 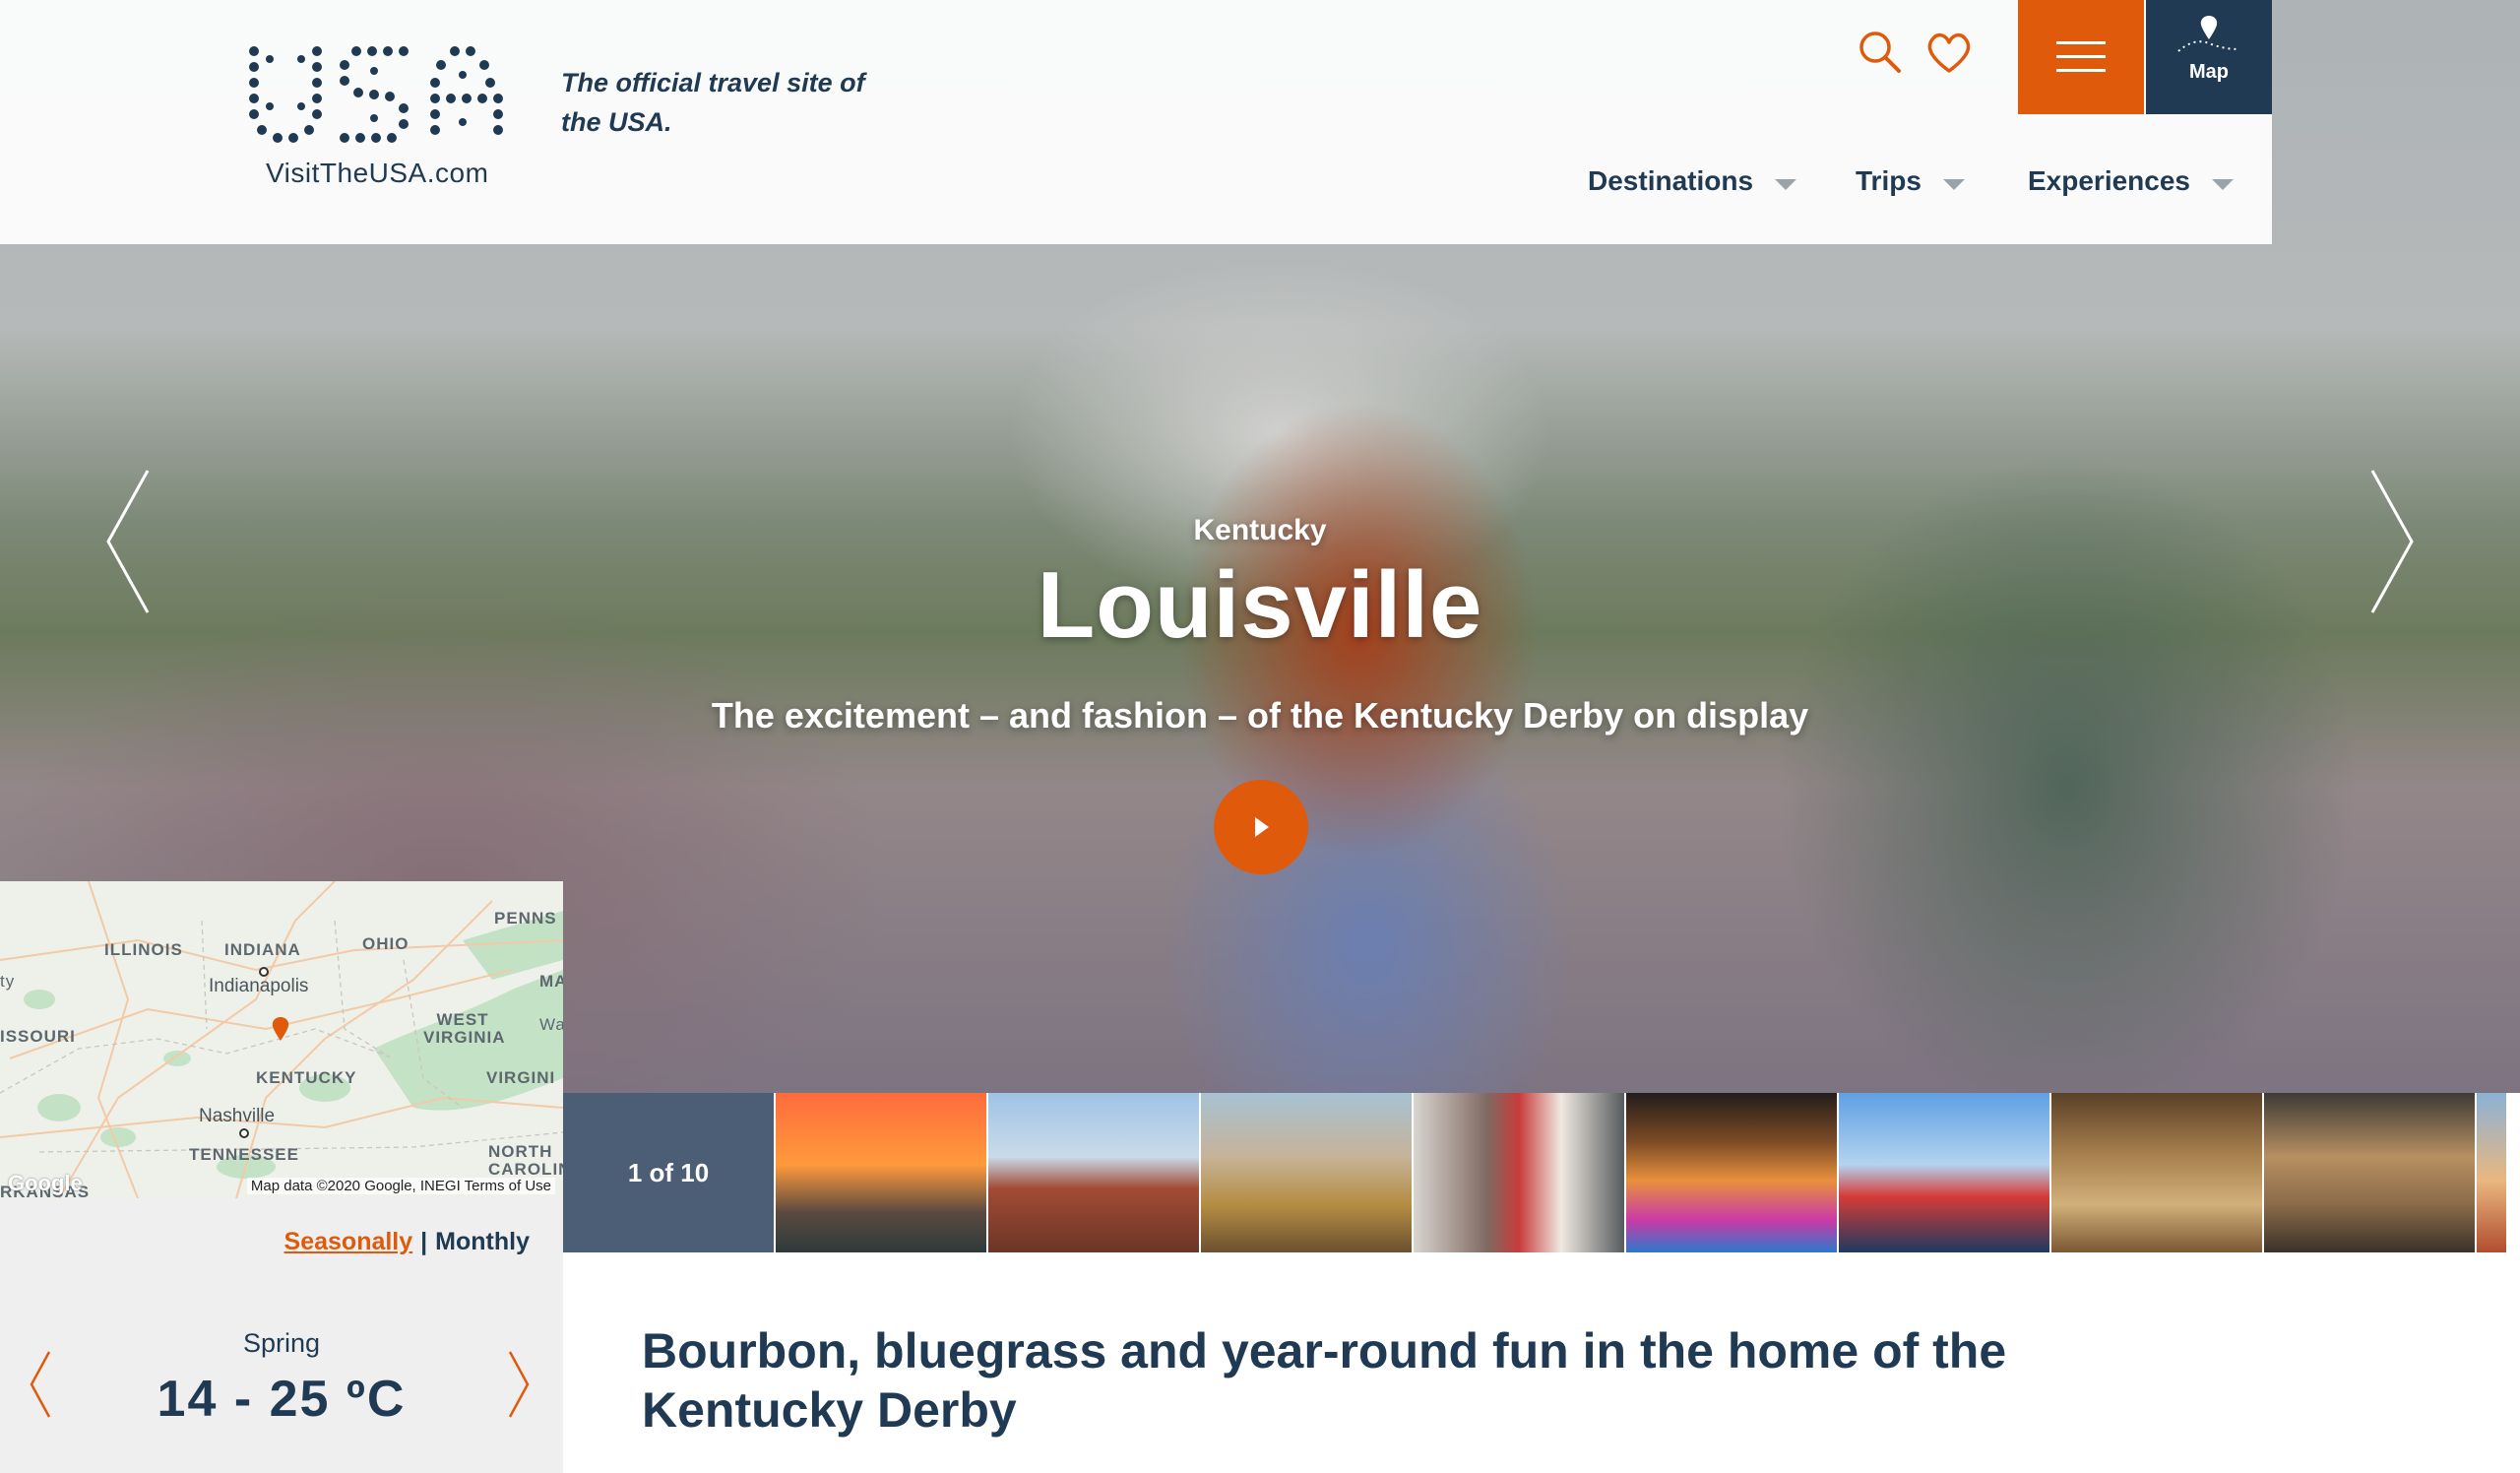 What do you see at coordinates (262, 949) in the screenshot?
I see `map-label-indiana: INDIANA` at bounding box center [262, 949].